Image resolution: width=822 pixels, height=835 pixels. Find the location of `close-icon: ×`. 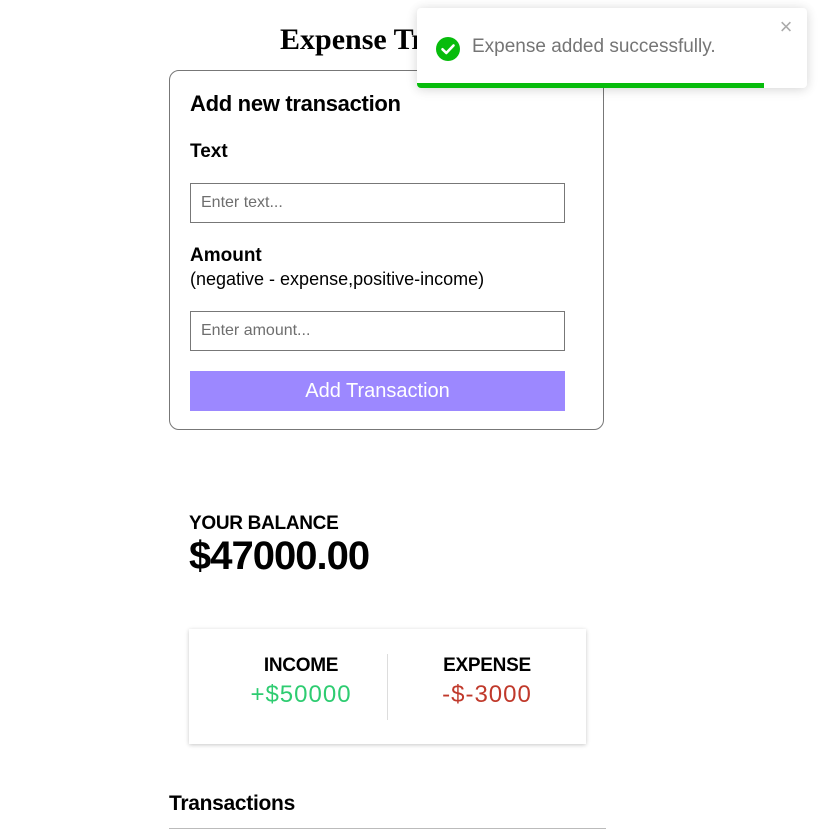

close-icon: × is located at coordinates (786, 27).